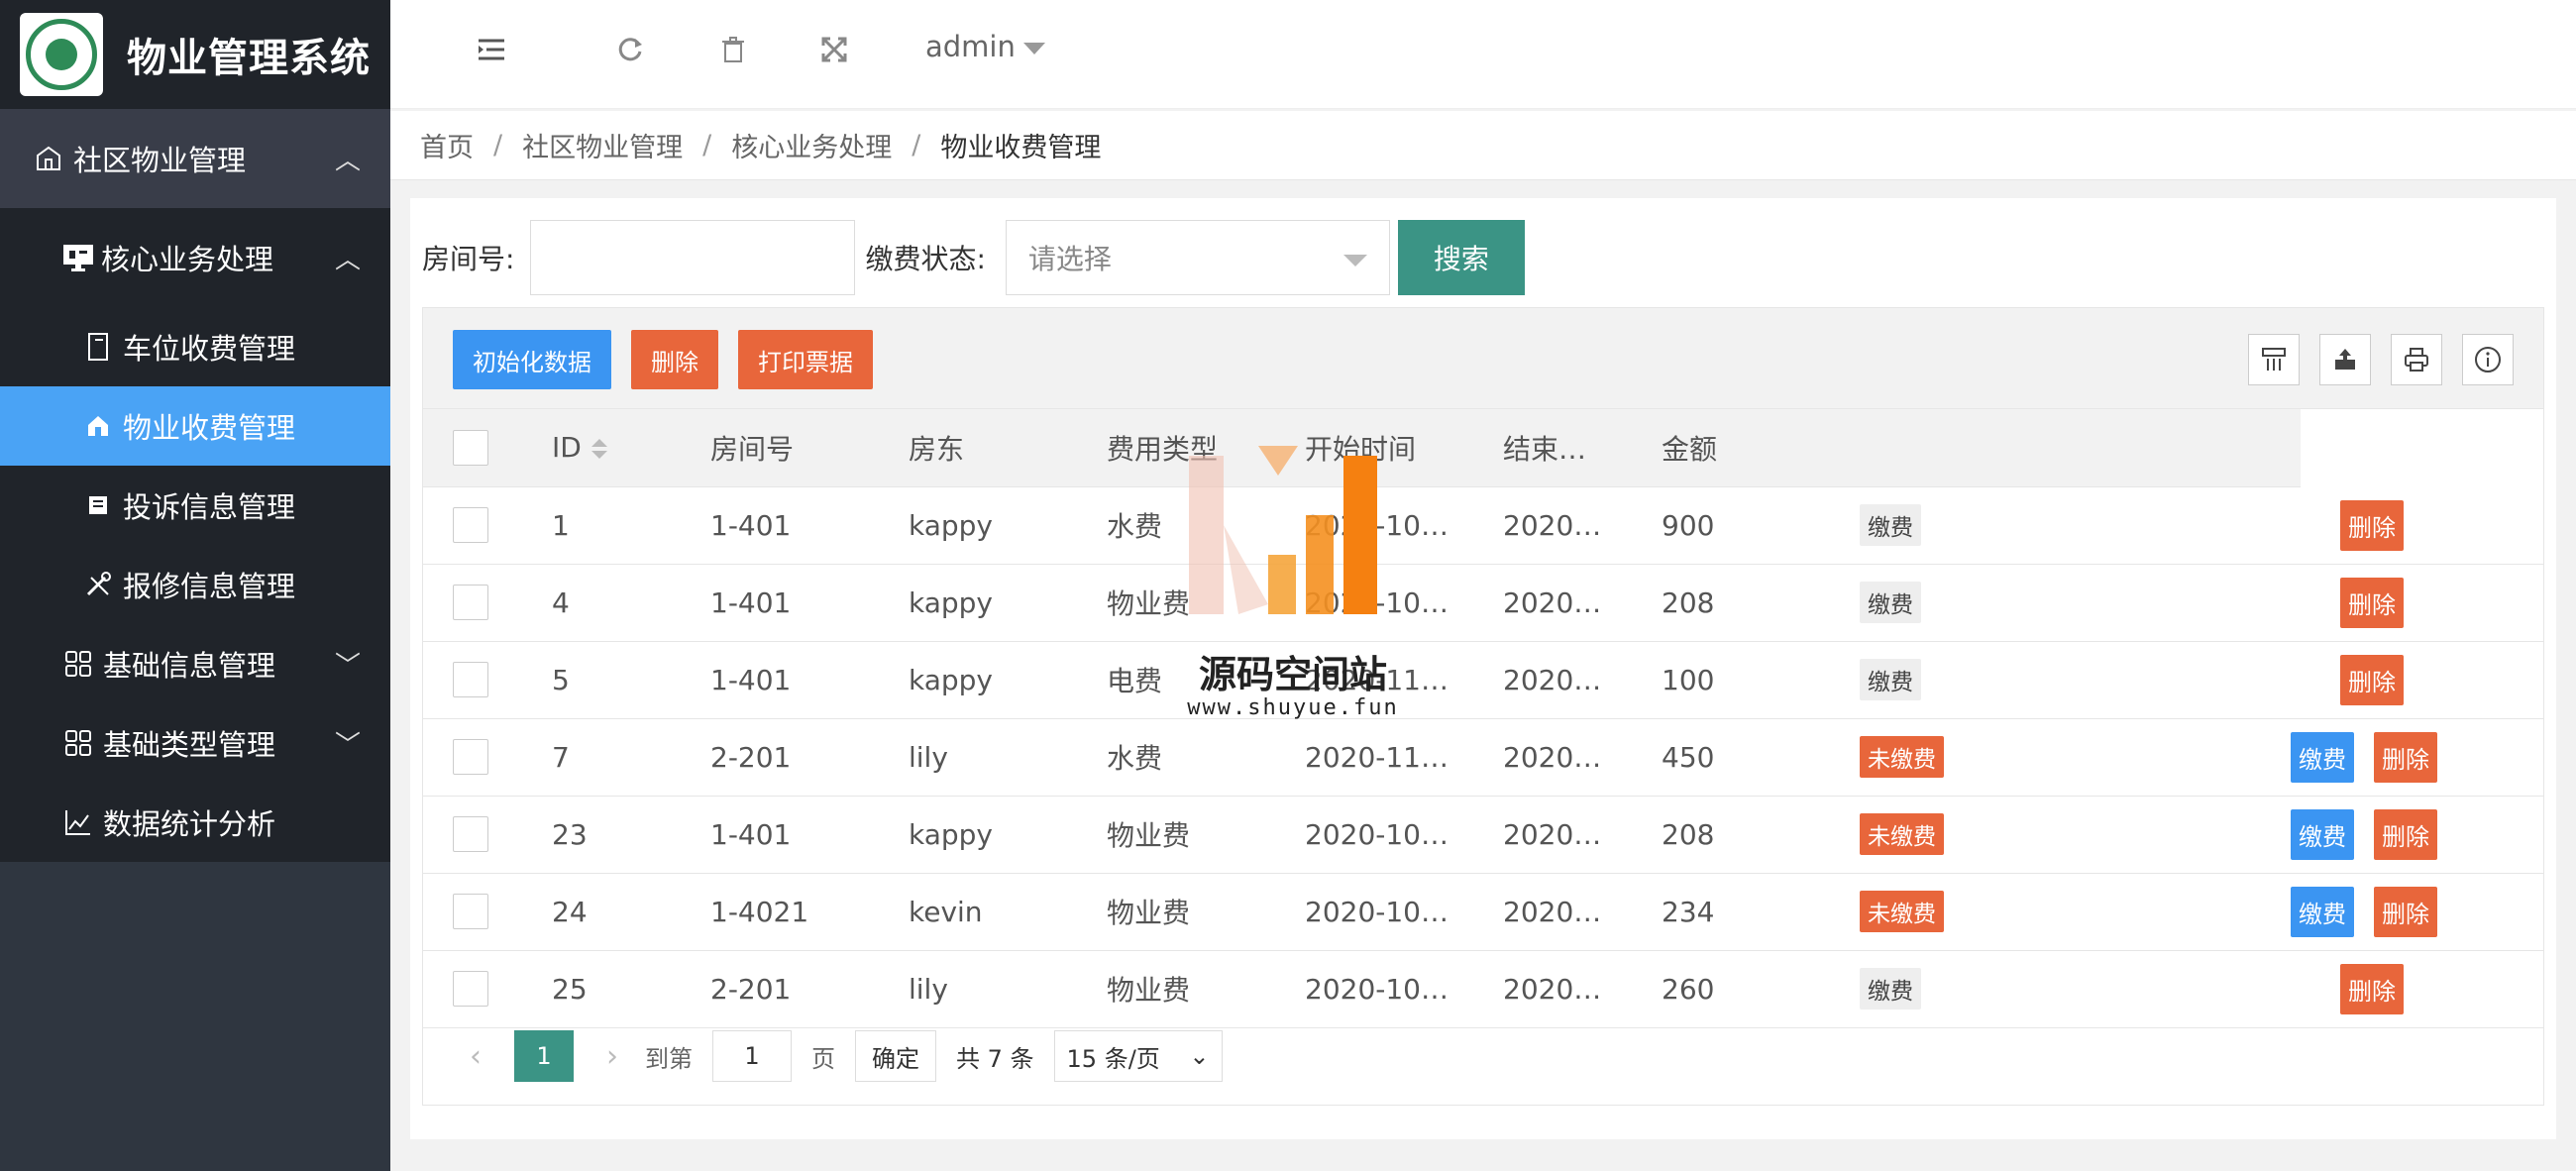  Describe the element at coordinates (1761, 757) in the screenshot. I see `cell-amount: 450` at that location.